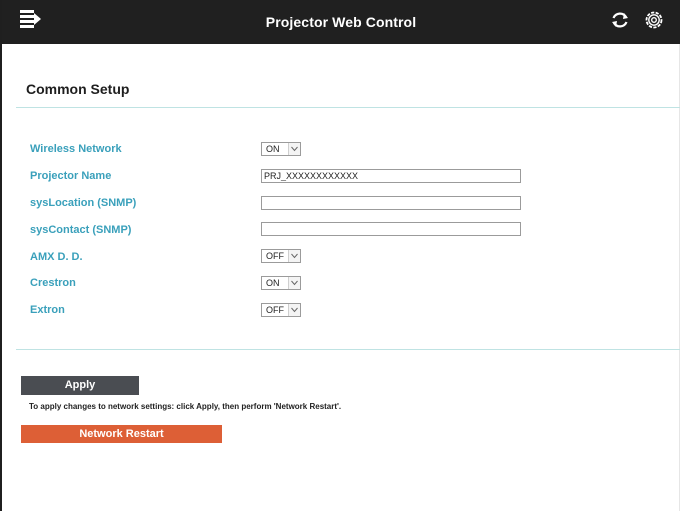 Image resolution: width=680 pixels, height=511 pixels. I want to click on amx-dd-value: OFF, so click(275, 256).